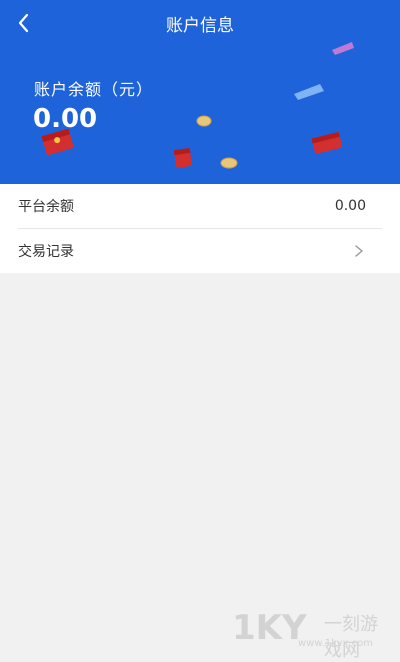  What do you see at coordinates (335, 643) in the screenshot?
I see `watermark-url: www.1kyx.com` at bounding box center [335, 643].